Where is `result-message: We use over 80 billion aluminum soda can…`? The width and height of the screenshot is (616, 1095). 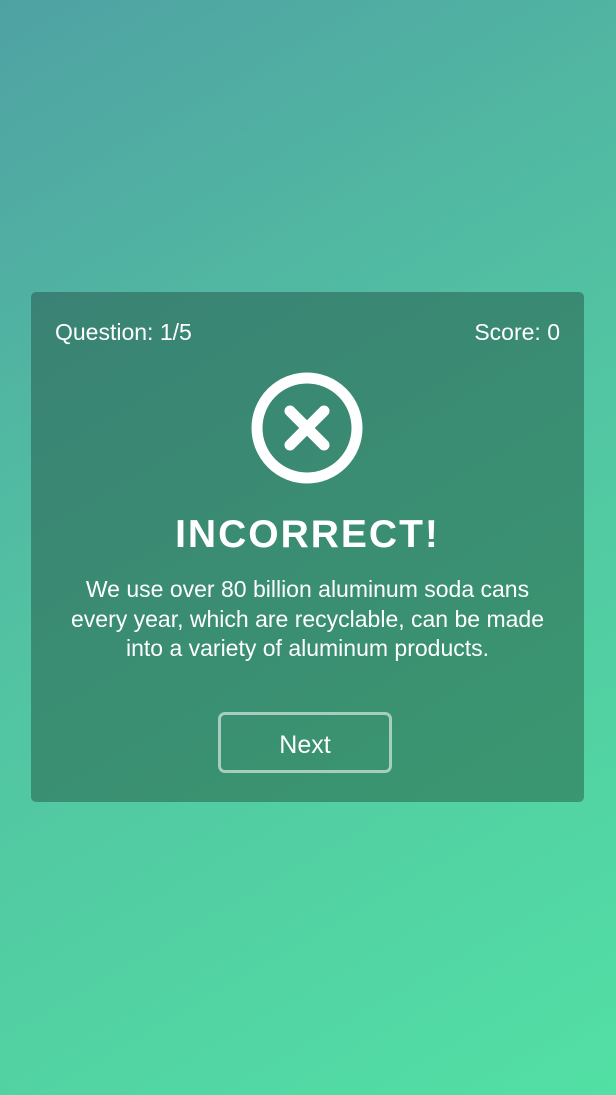
result-message: We use over 80 billion aluminum soda can… is located at coordinates (307, 618).